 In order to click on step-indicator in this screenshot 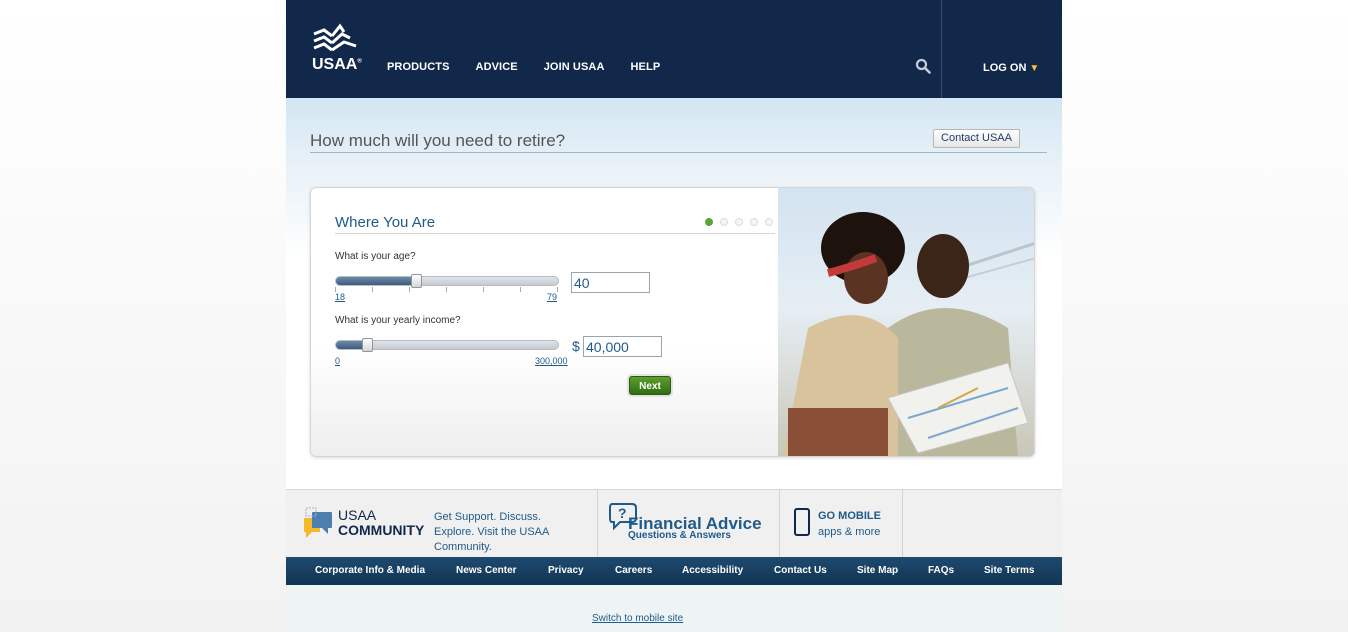, I will do `click(739, 222)`.